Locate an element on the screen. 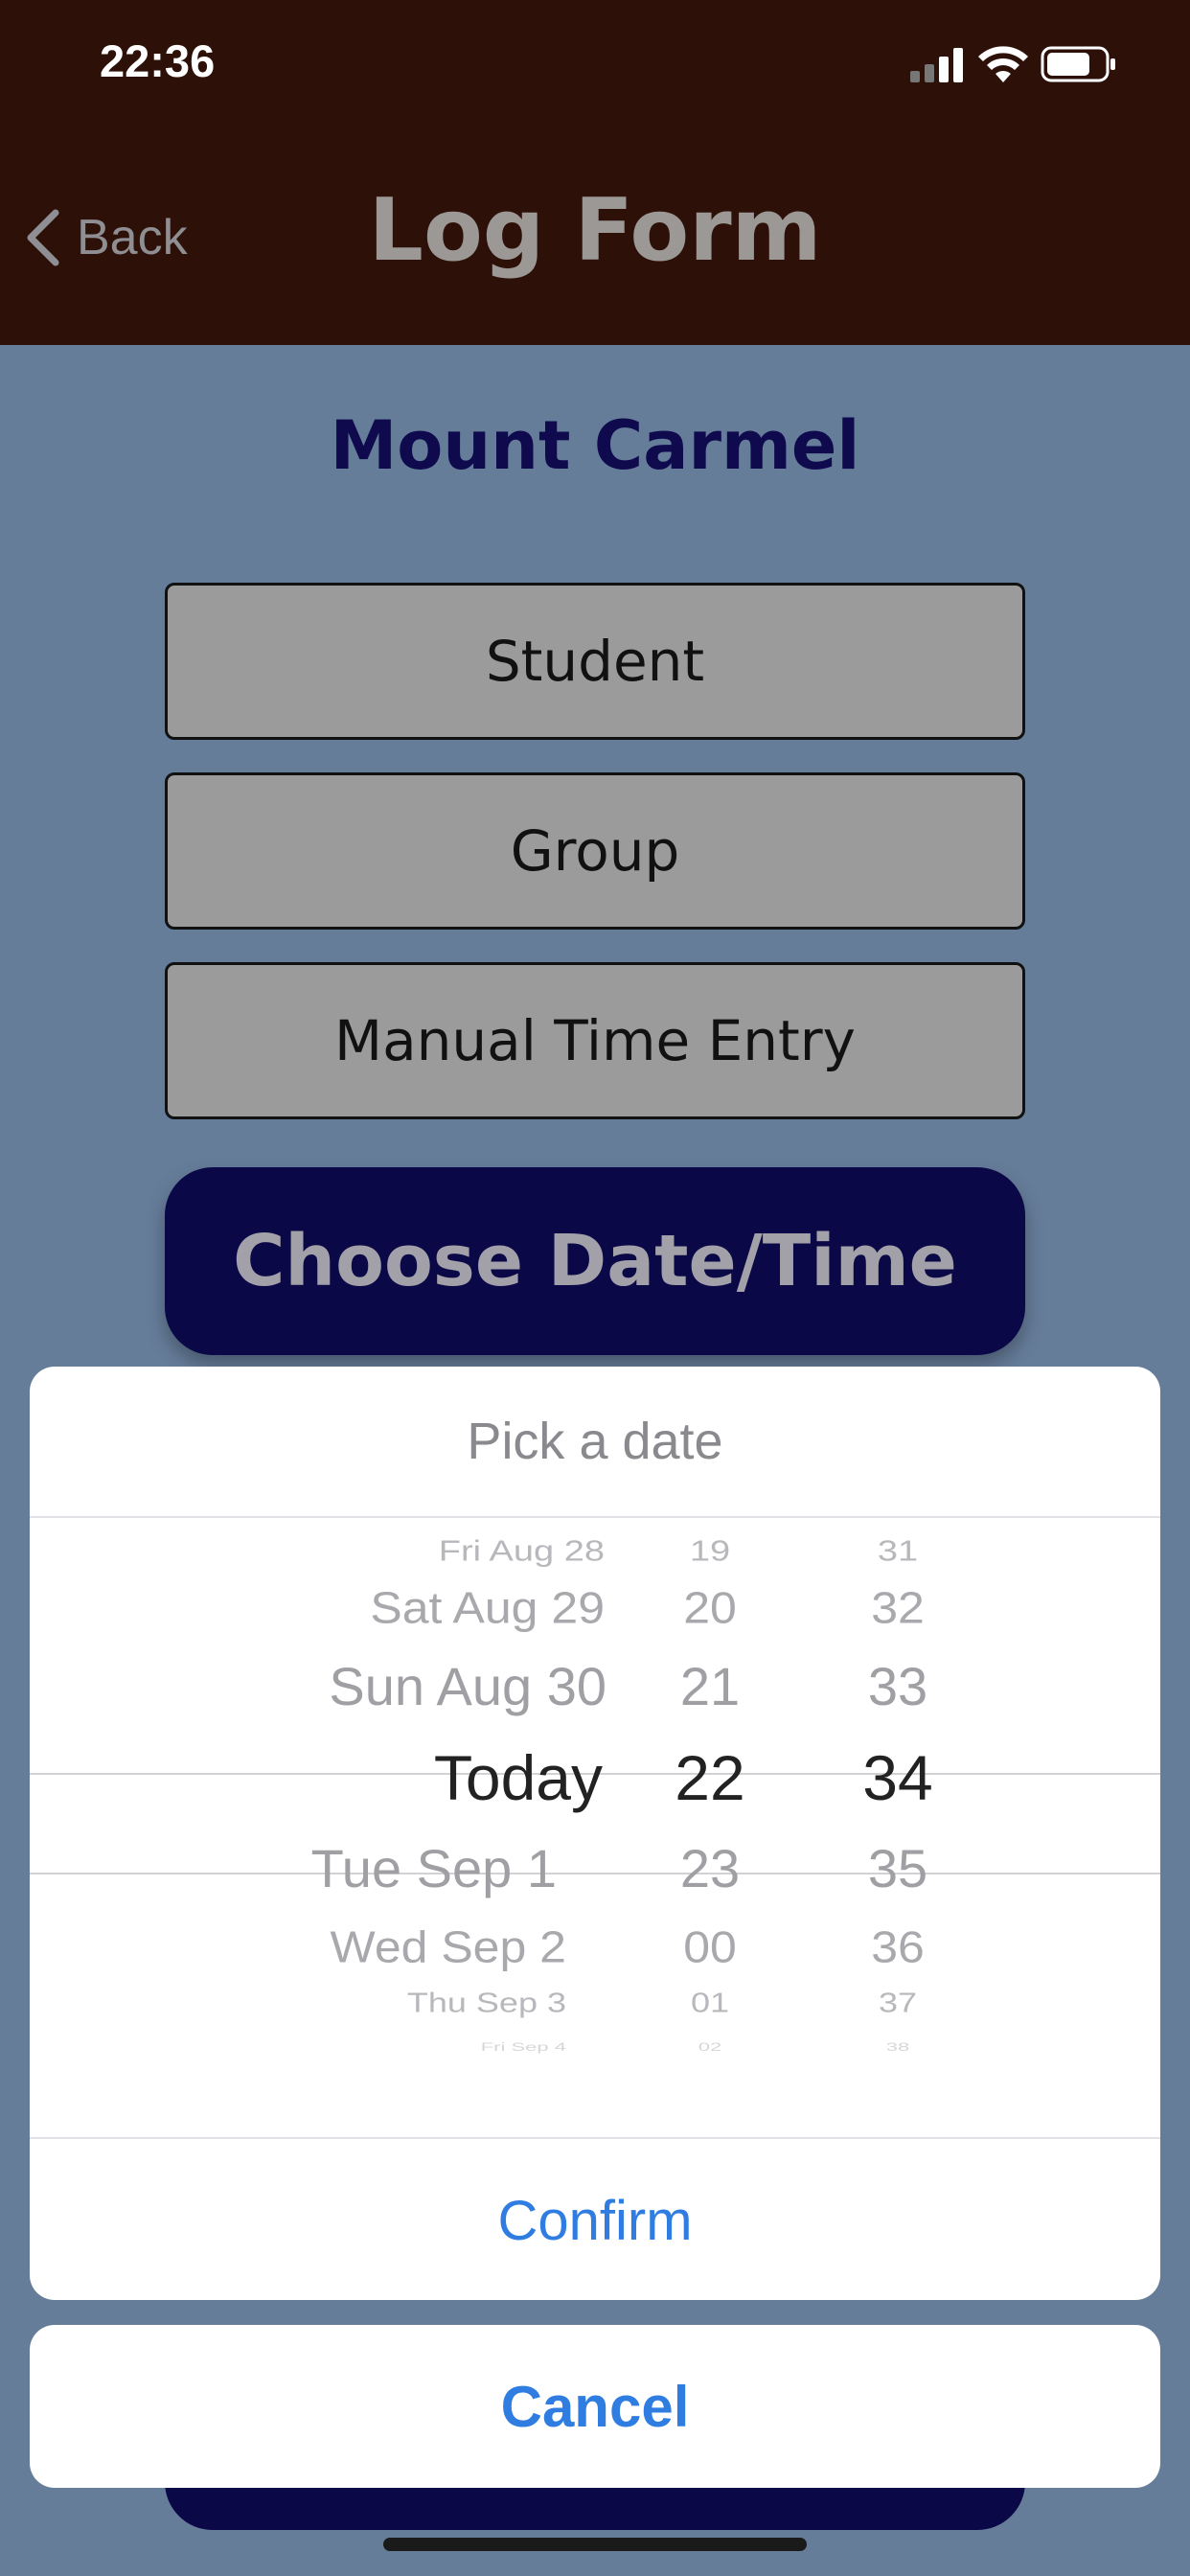 This screenshot has height=2576, width=1190. wheel-date: Sat Aug 29 is located at coordinates (488, 1607).